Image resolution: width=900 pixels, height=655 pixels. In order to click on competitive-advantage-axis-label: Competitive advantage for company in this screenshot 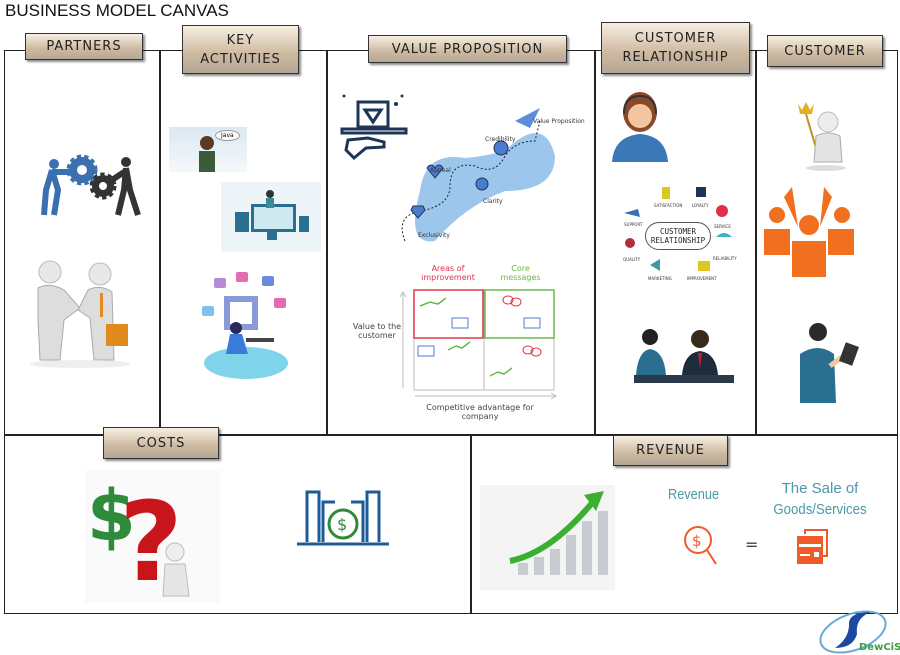, I will do `click(480, 412)`.